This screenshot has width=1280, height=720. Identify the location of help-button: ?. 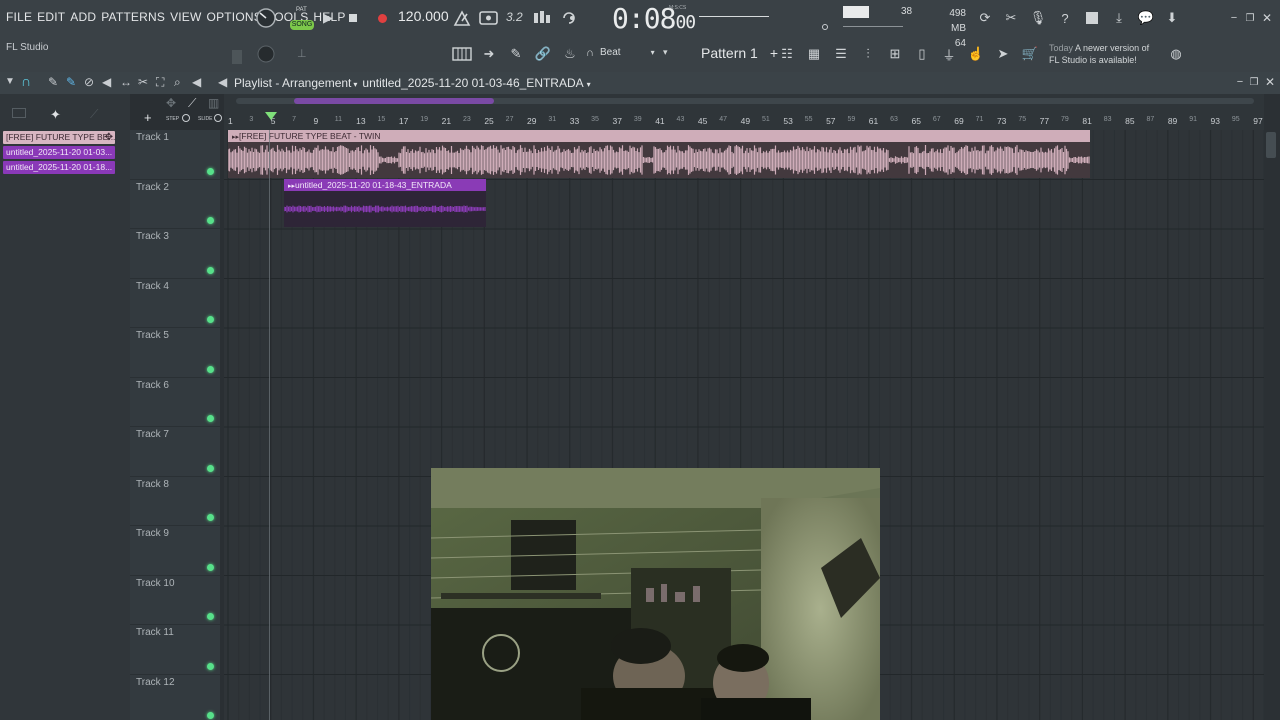
(1065, 18).